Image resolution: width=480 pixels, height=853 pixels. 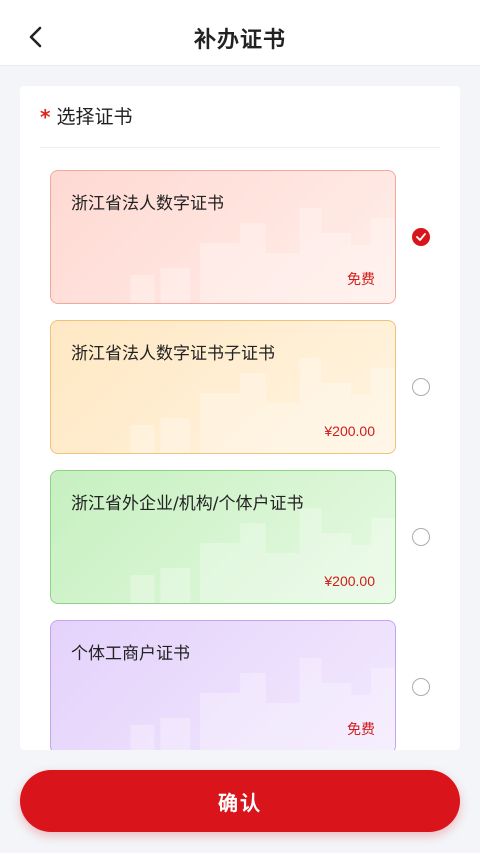 What do you see at coordinates (173, 354) in the screenshot?
I see `certificate-name: 浙江省法人数字证书子证书` at bounding box center [173, 354].